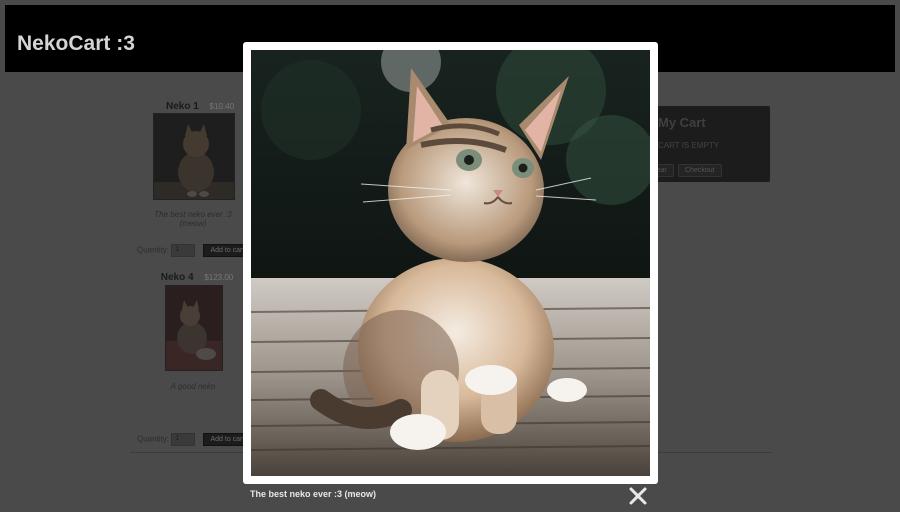  Describe the element at coordinates (313, 494) in the screenshot. I see `lightbox-caption: The best neko ever :3 (meow)` at that location.